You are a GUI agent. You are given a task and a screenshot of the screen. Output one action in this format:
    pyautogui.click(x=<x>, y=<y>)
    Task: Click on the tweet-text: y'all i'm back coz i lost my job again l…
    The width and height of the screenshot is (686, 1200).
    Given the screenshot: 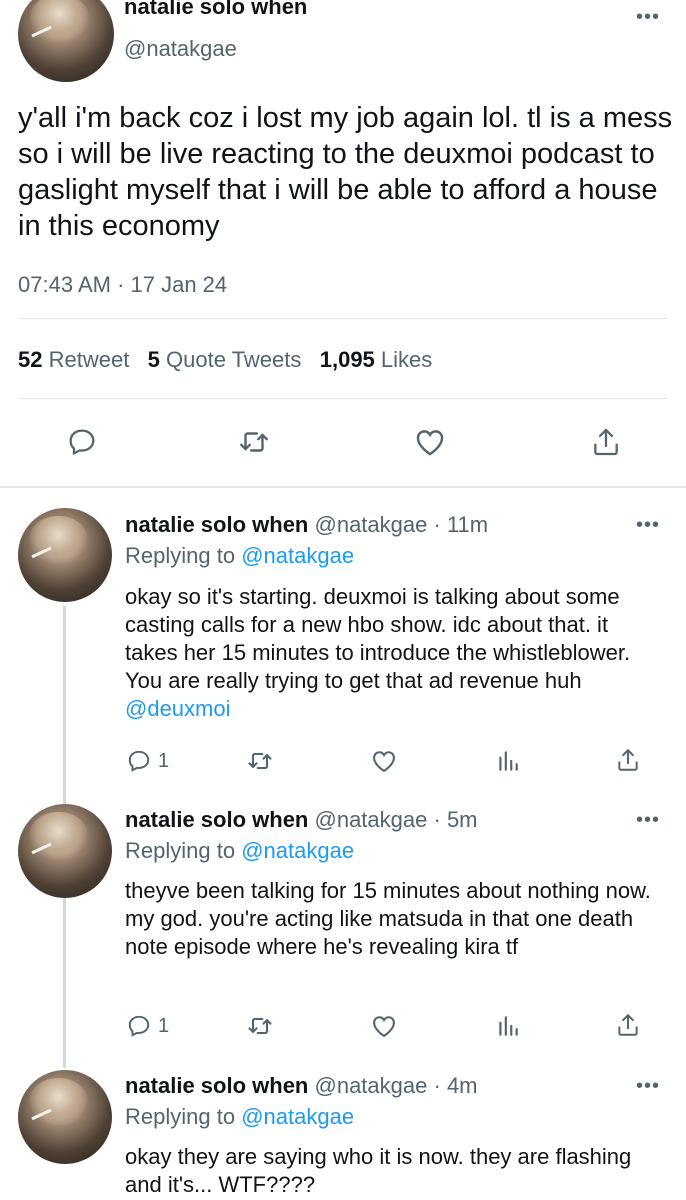 What is the action you would take?
    pyautogui.click(x=345, y=172)
    